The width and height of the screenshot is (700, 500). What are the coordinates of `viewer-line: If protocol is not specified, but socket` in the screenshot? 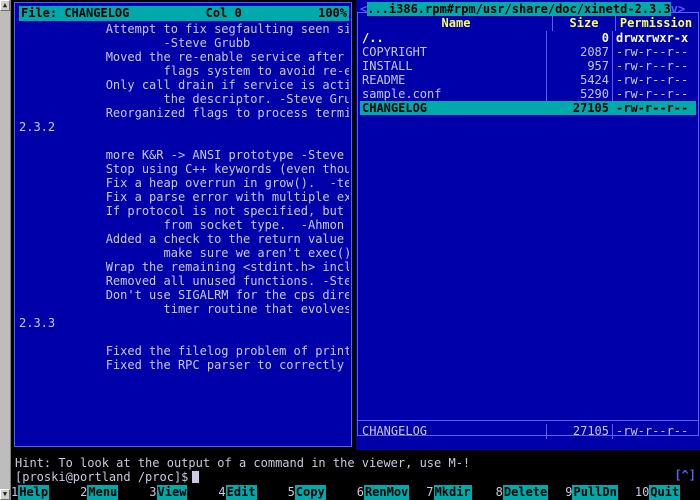 It's located at (225, 211).